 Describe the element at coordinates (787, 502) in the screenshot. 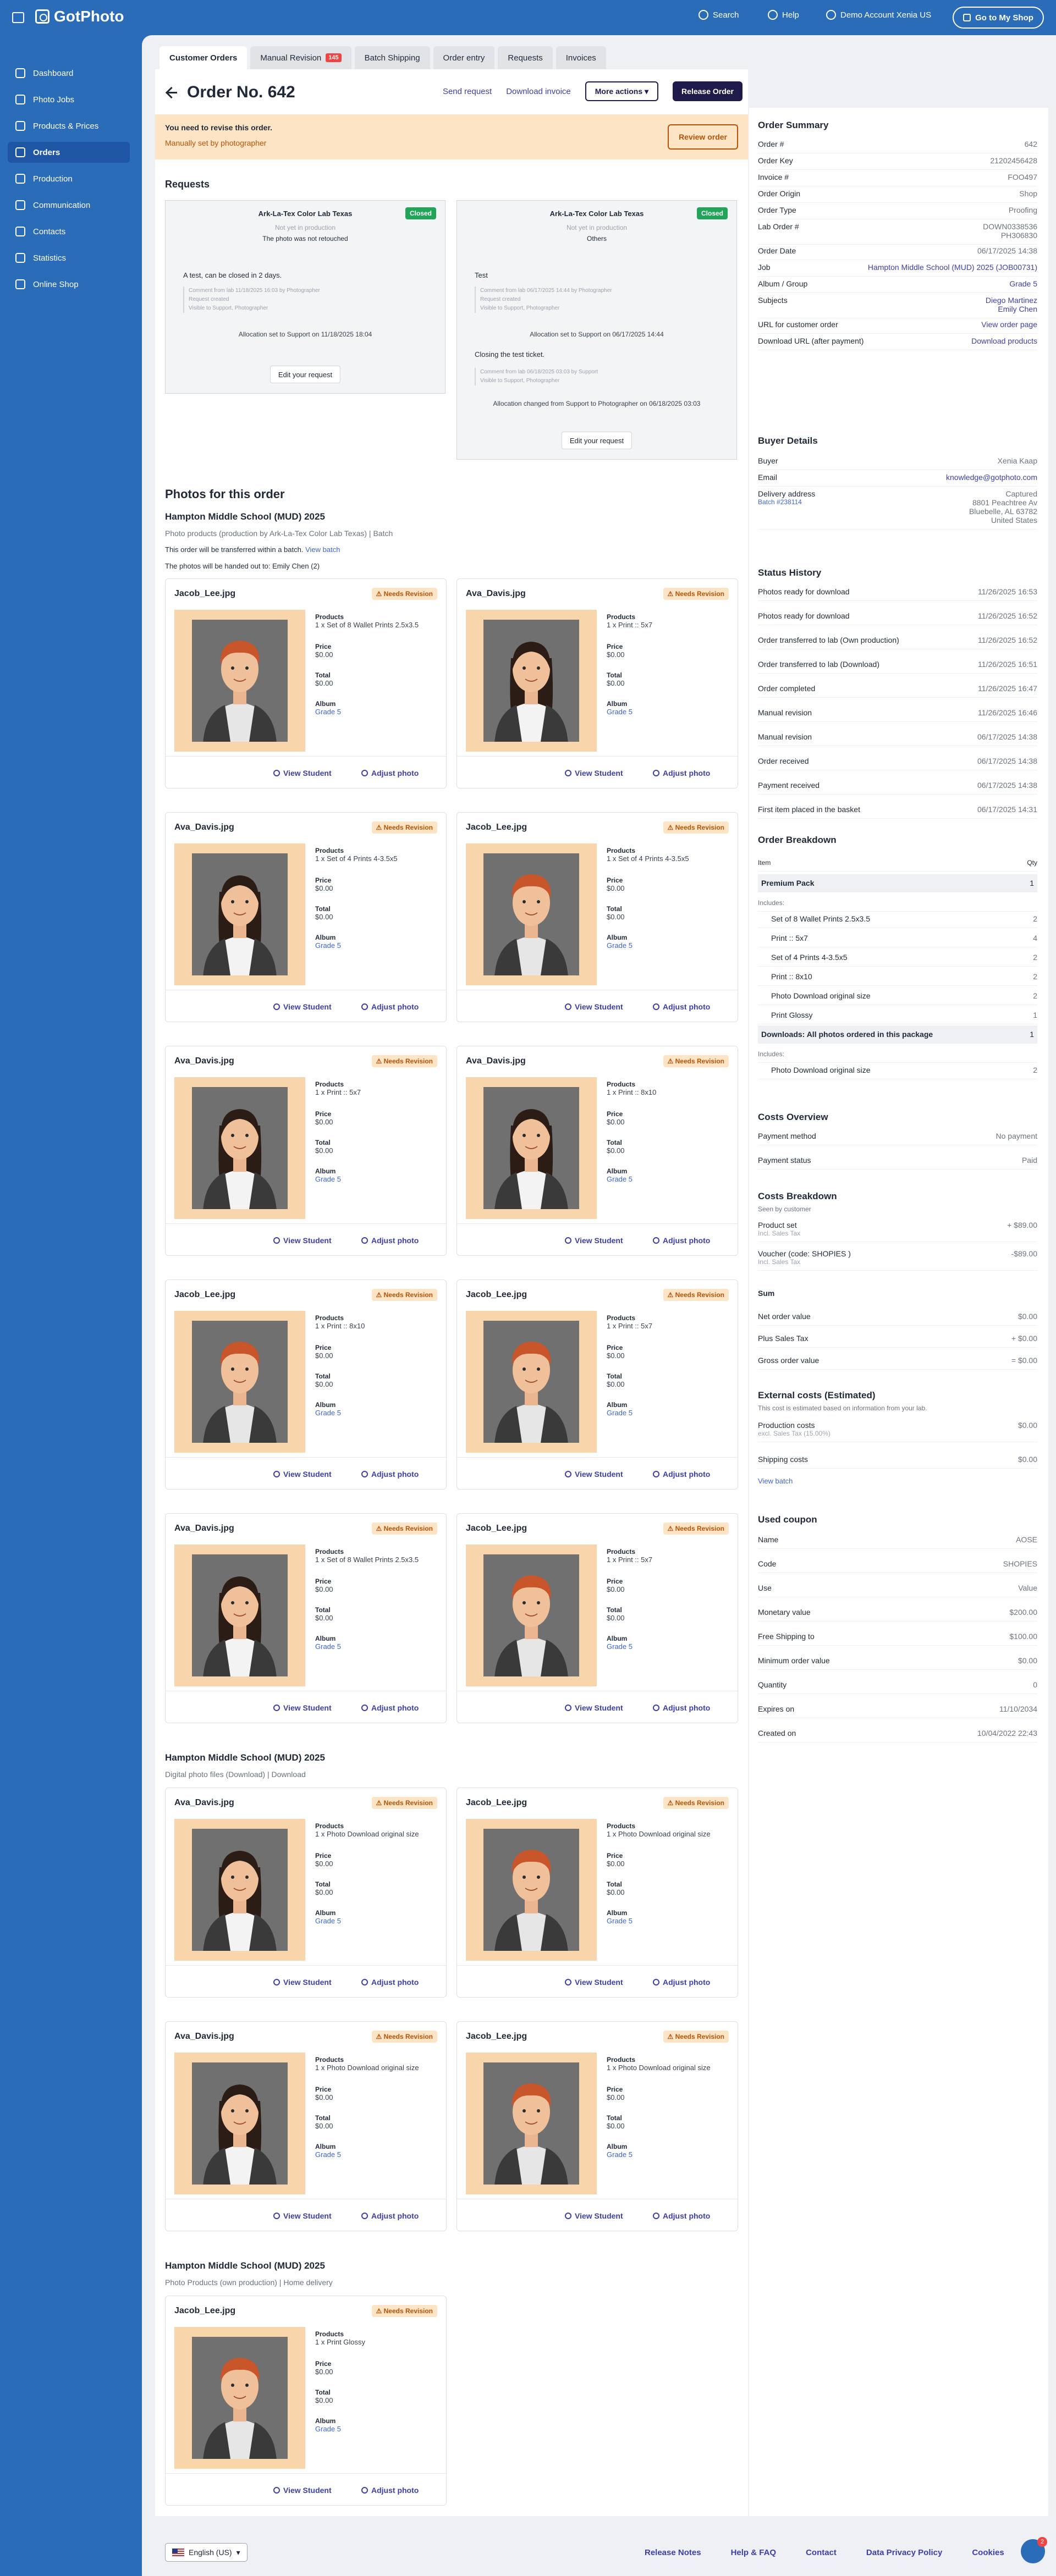

I see `row-sublabel: Batch #238114` at that location.